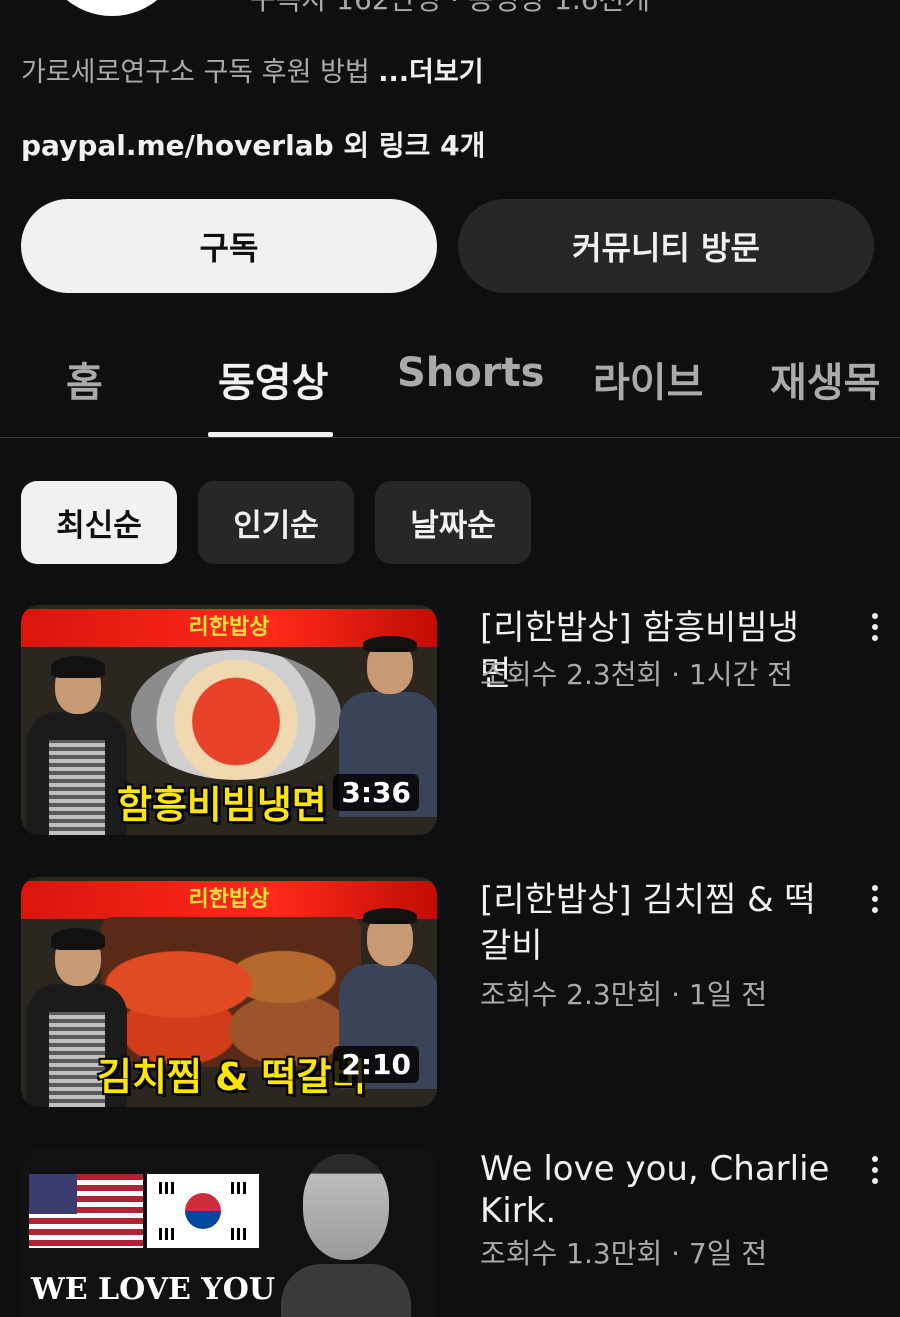  I want to click on channel-stats: 구독자 162만명 · 동영상 1.6천개, so click(450, 9).